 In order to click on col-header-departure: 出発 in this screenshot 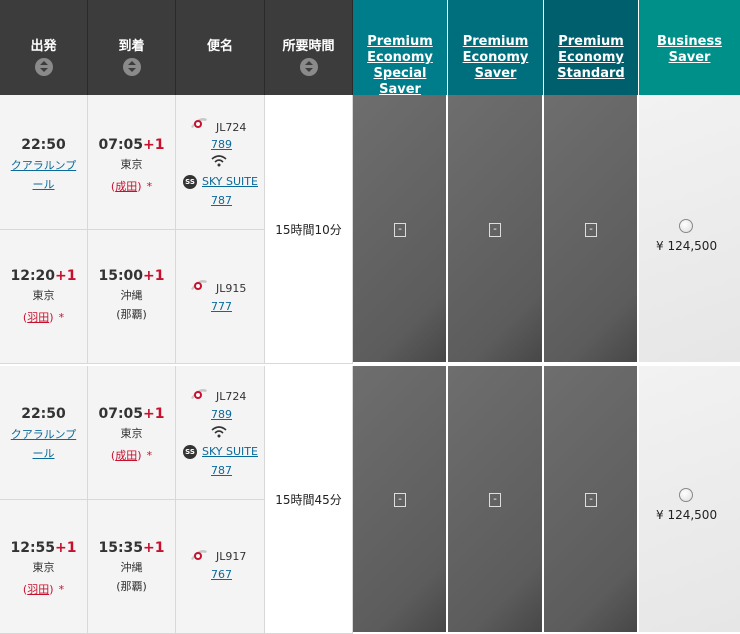, I will do `click(44, 47)`.